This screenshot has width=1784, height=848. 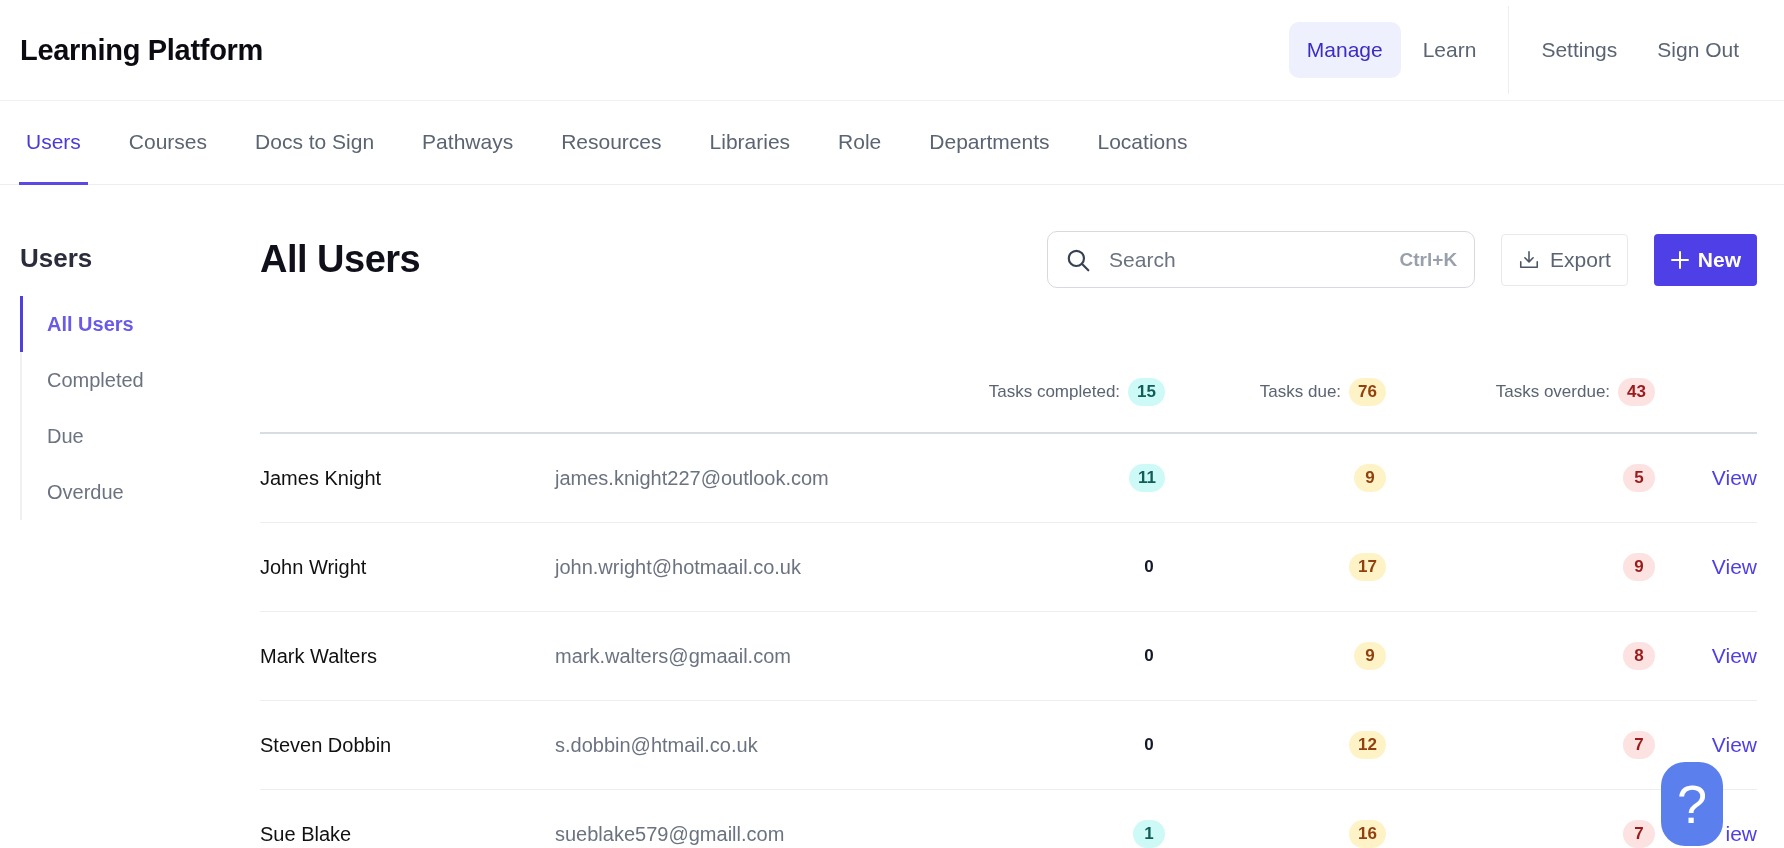 I want to click on nav-link: Sign Out, so click(x=1698, y=50).